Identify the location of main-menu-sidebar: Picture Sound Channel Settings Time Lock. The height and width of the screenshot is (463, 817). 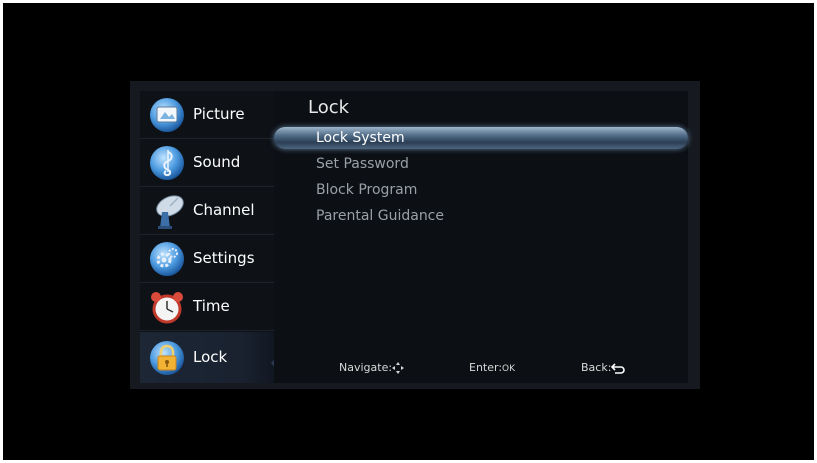
(211, 237).